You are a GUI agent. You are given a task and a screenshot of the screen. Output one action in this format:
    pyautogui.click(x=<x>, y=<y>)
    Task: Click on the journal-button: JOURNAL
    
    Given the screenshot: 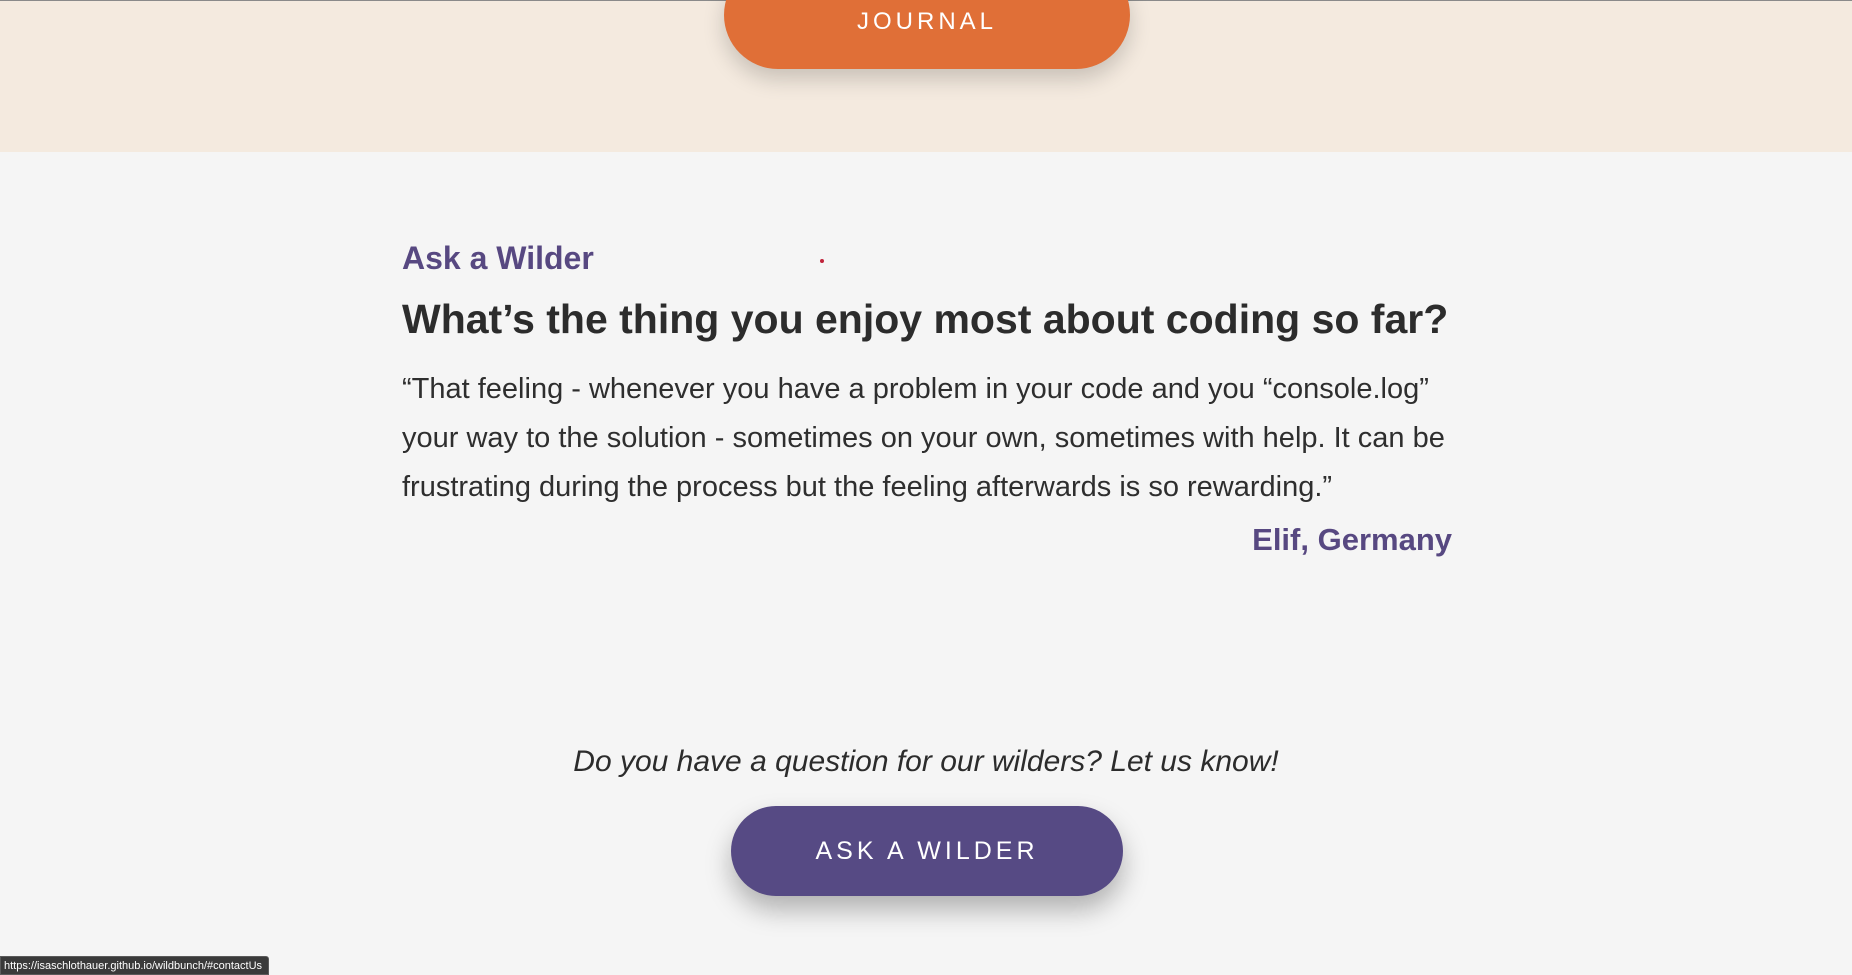 What is the action you would take?
    pyautogui.click(x=927, y=34)
    